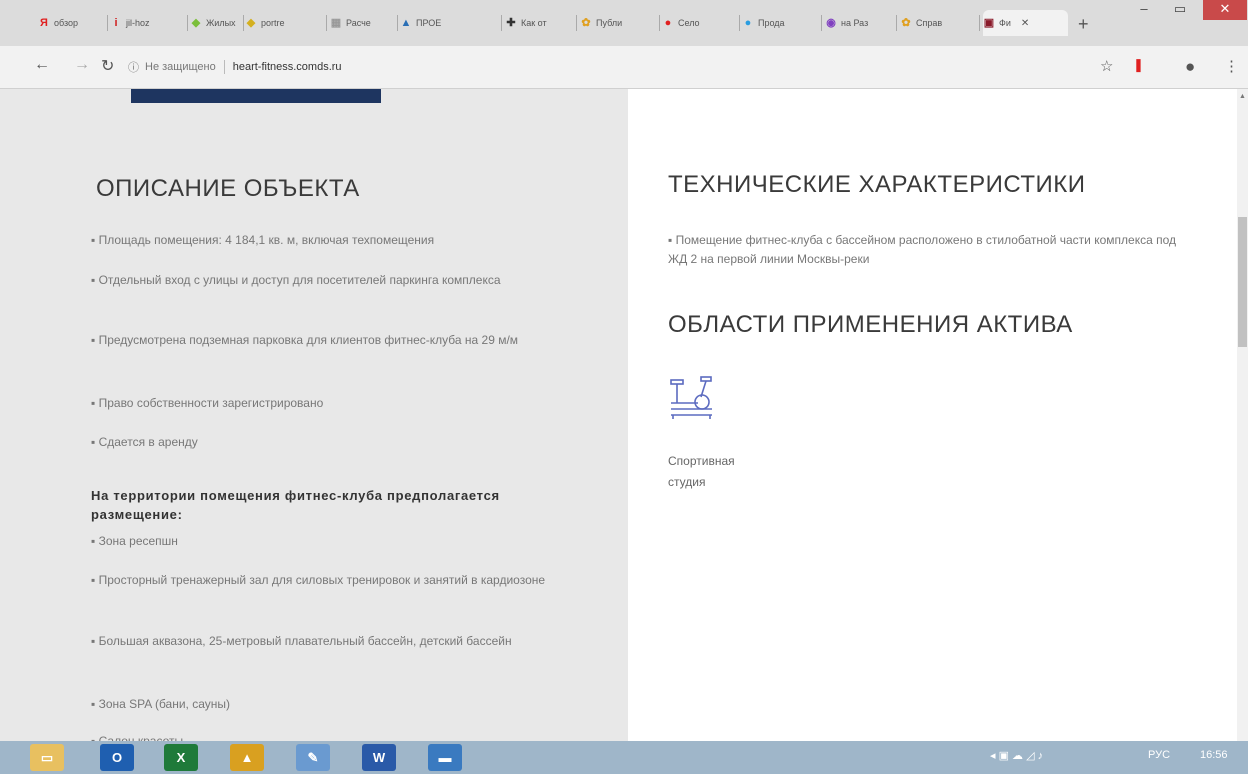 The image size is (1248, 774). I want to click on minimize-button: –, so click(1144, 10).